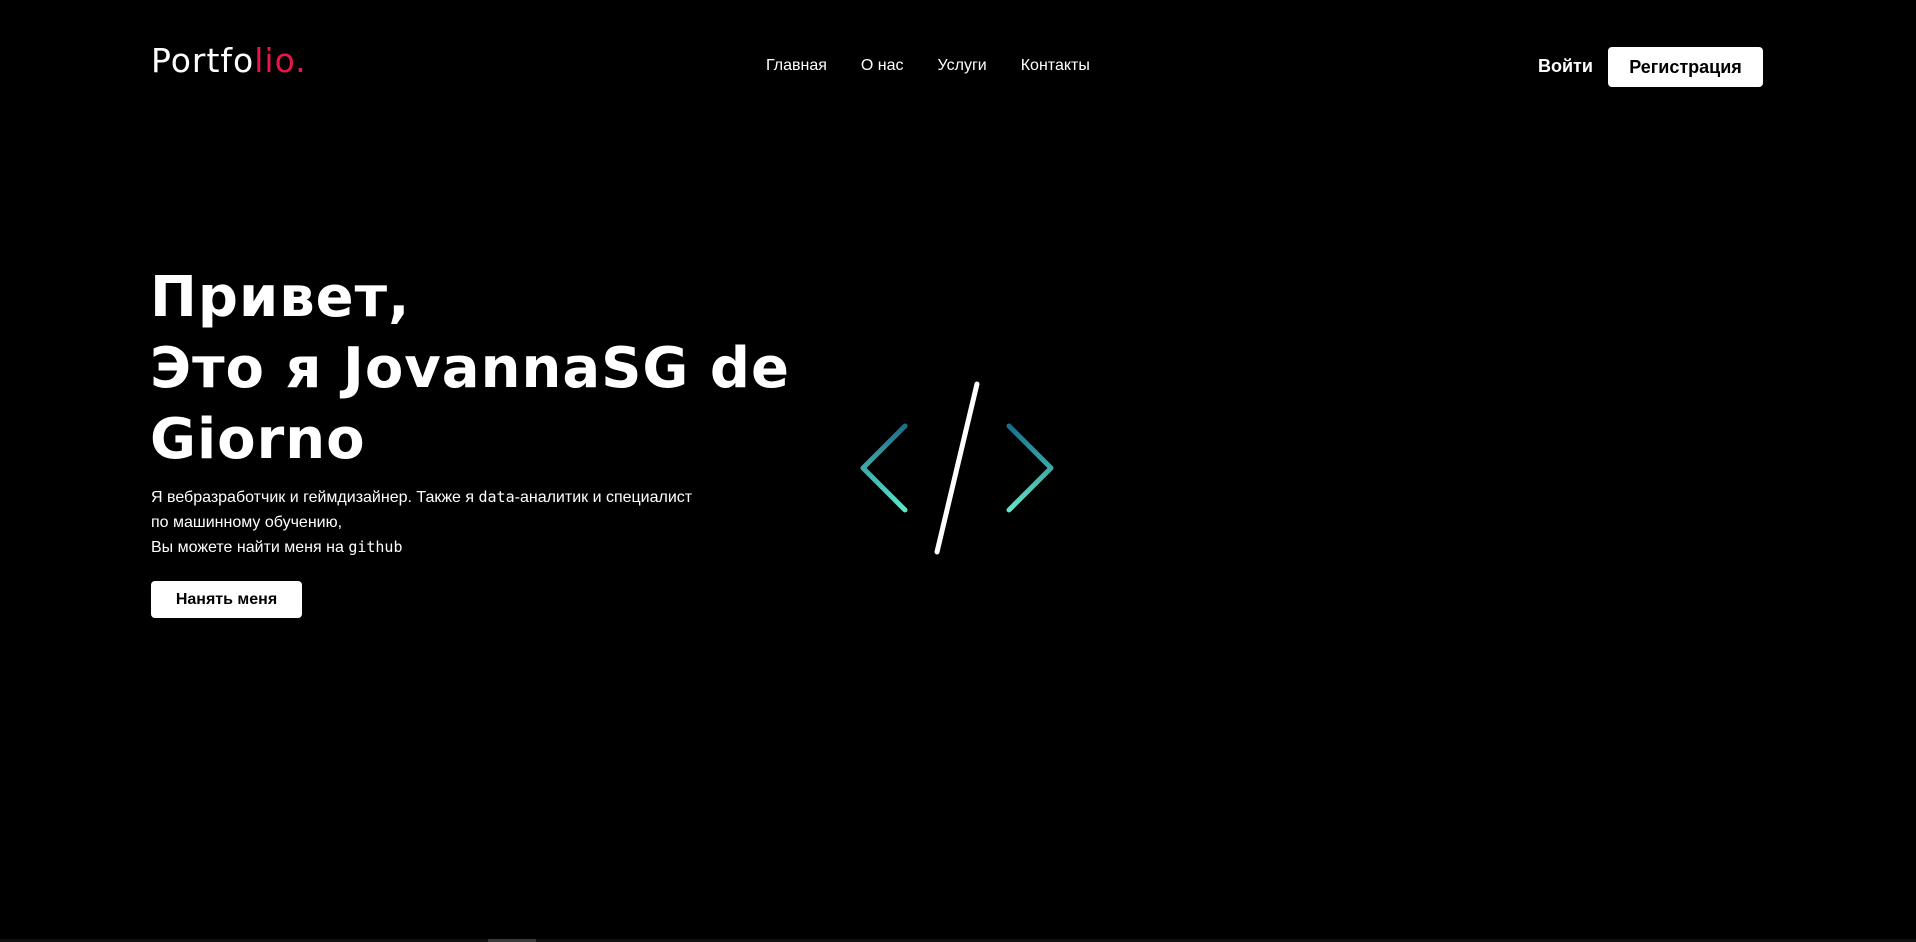 The height and width of the screenshot is (942, 1916). I want to click on login-link: Войти, so click(1565, 66).